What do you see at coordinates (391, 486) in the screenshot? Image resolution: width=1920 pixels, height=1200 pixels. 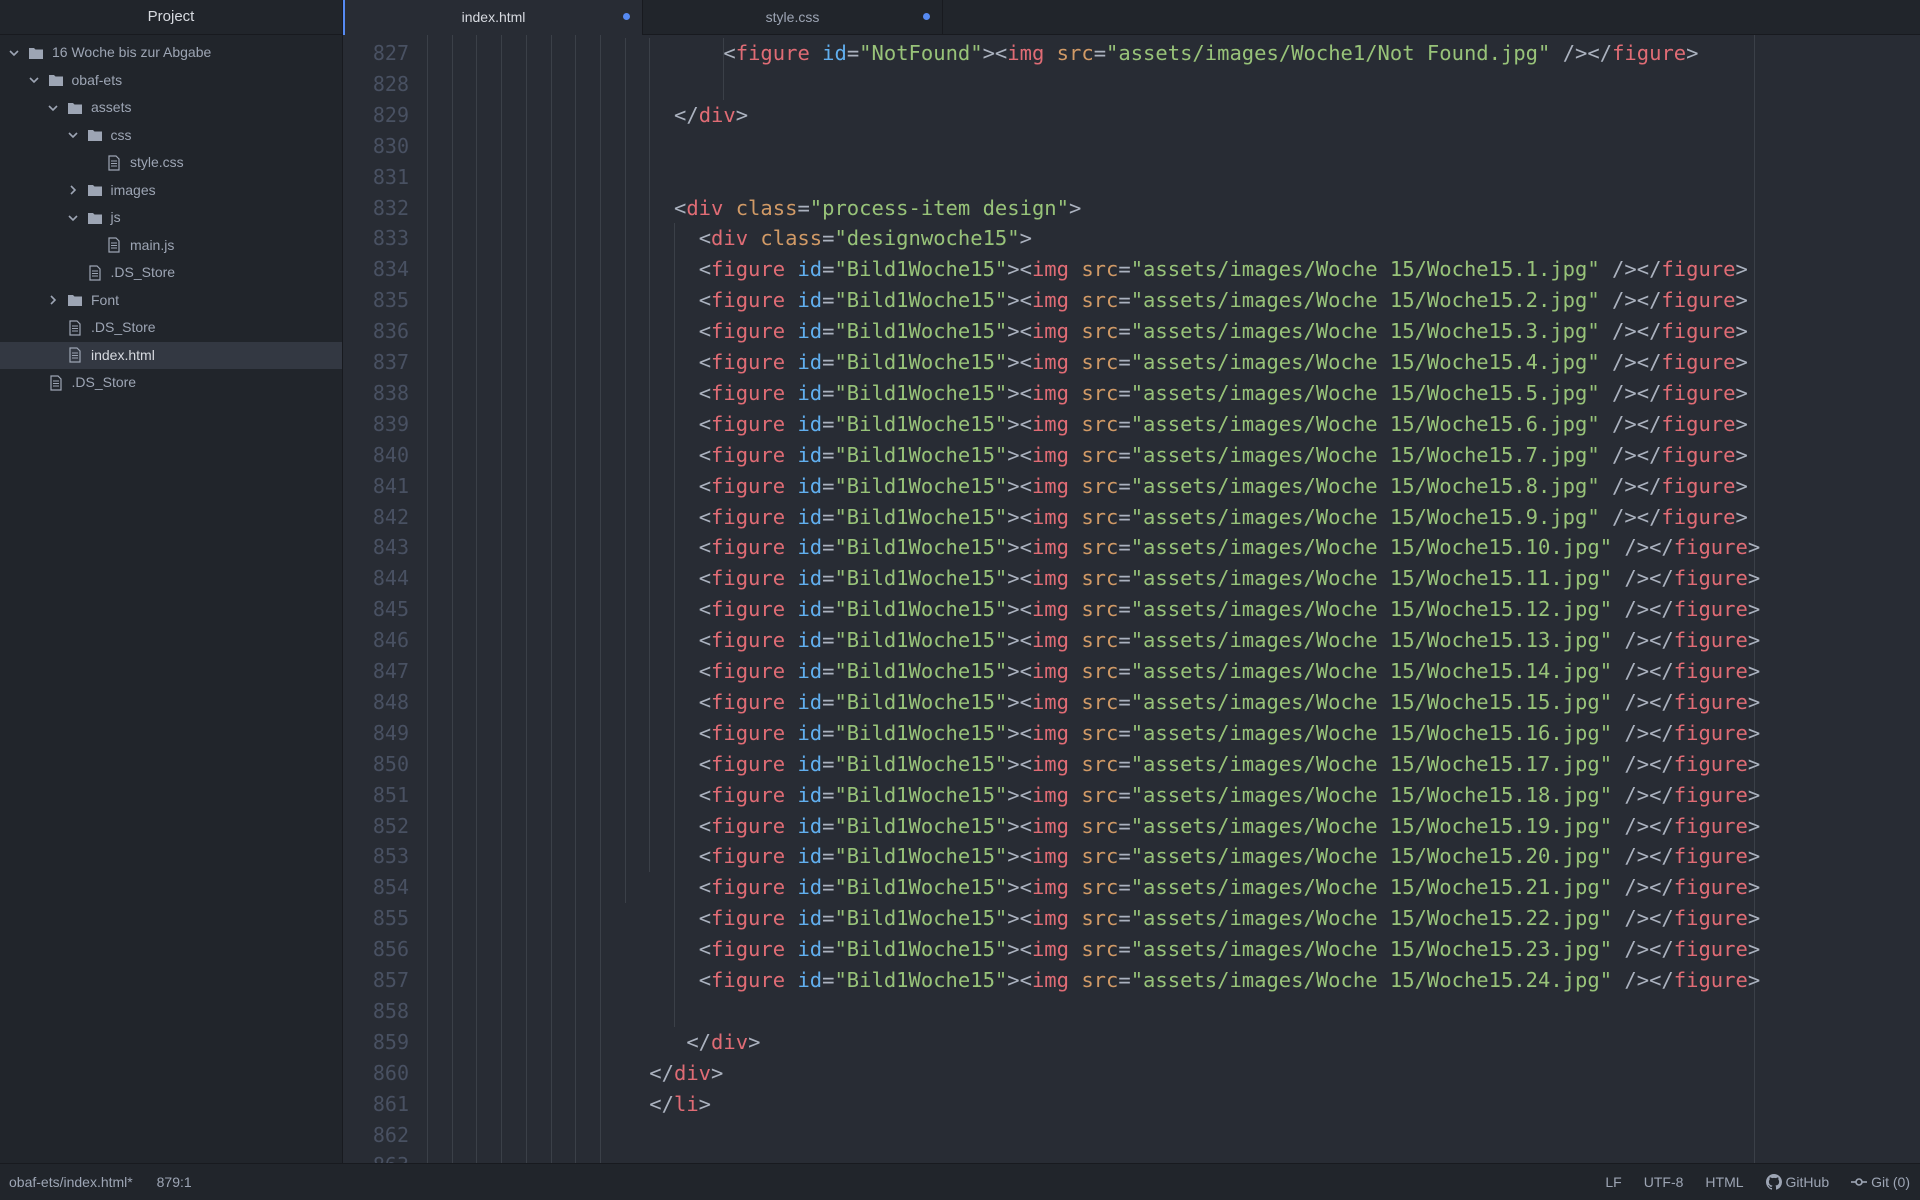 I see `line-number: 841` at bounding box center [391, 486].